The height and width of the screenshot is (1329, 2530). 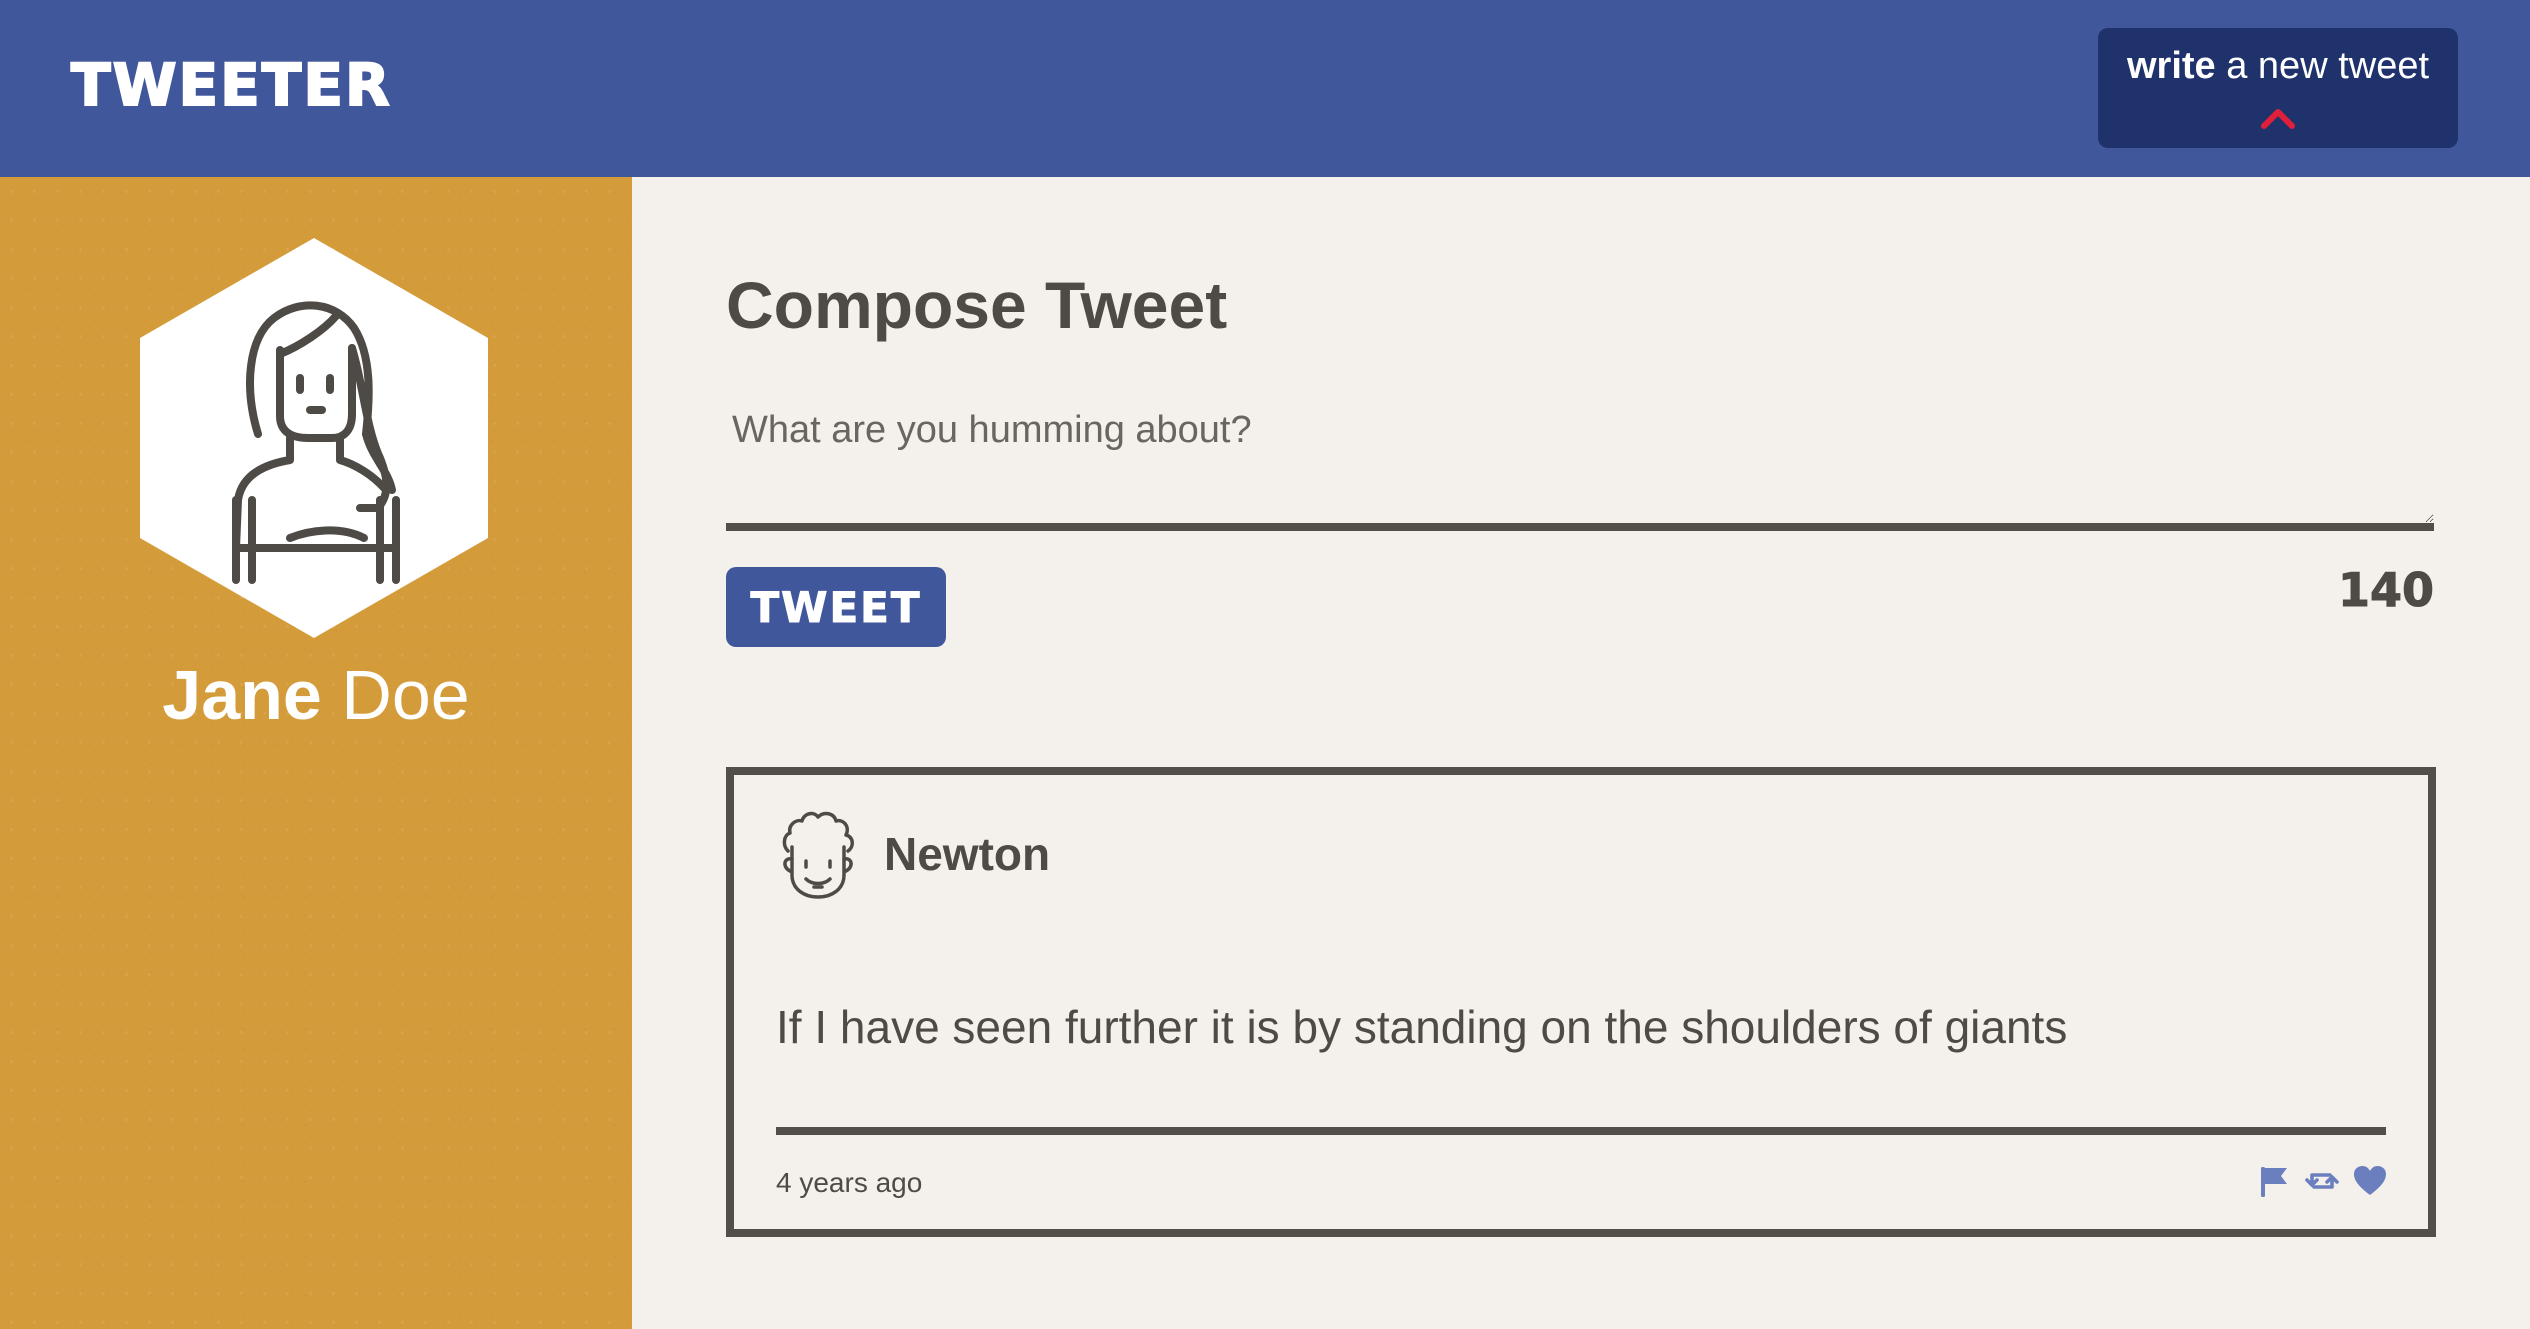 What do you see at coordinates (977, 305) in the screenshot?
I see `compose-title: Compose Tweet` at bounding box center [977, 305].